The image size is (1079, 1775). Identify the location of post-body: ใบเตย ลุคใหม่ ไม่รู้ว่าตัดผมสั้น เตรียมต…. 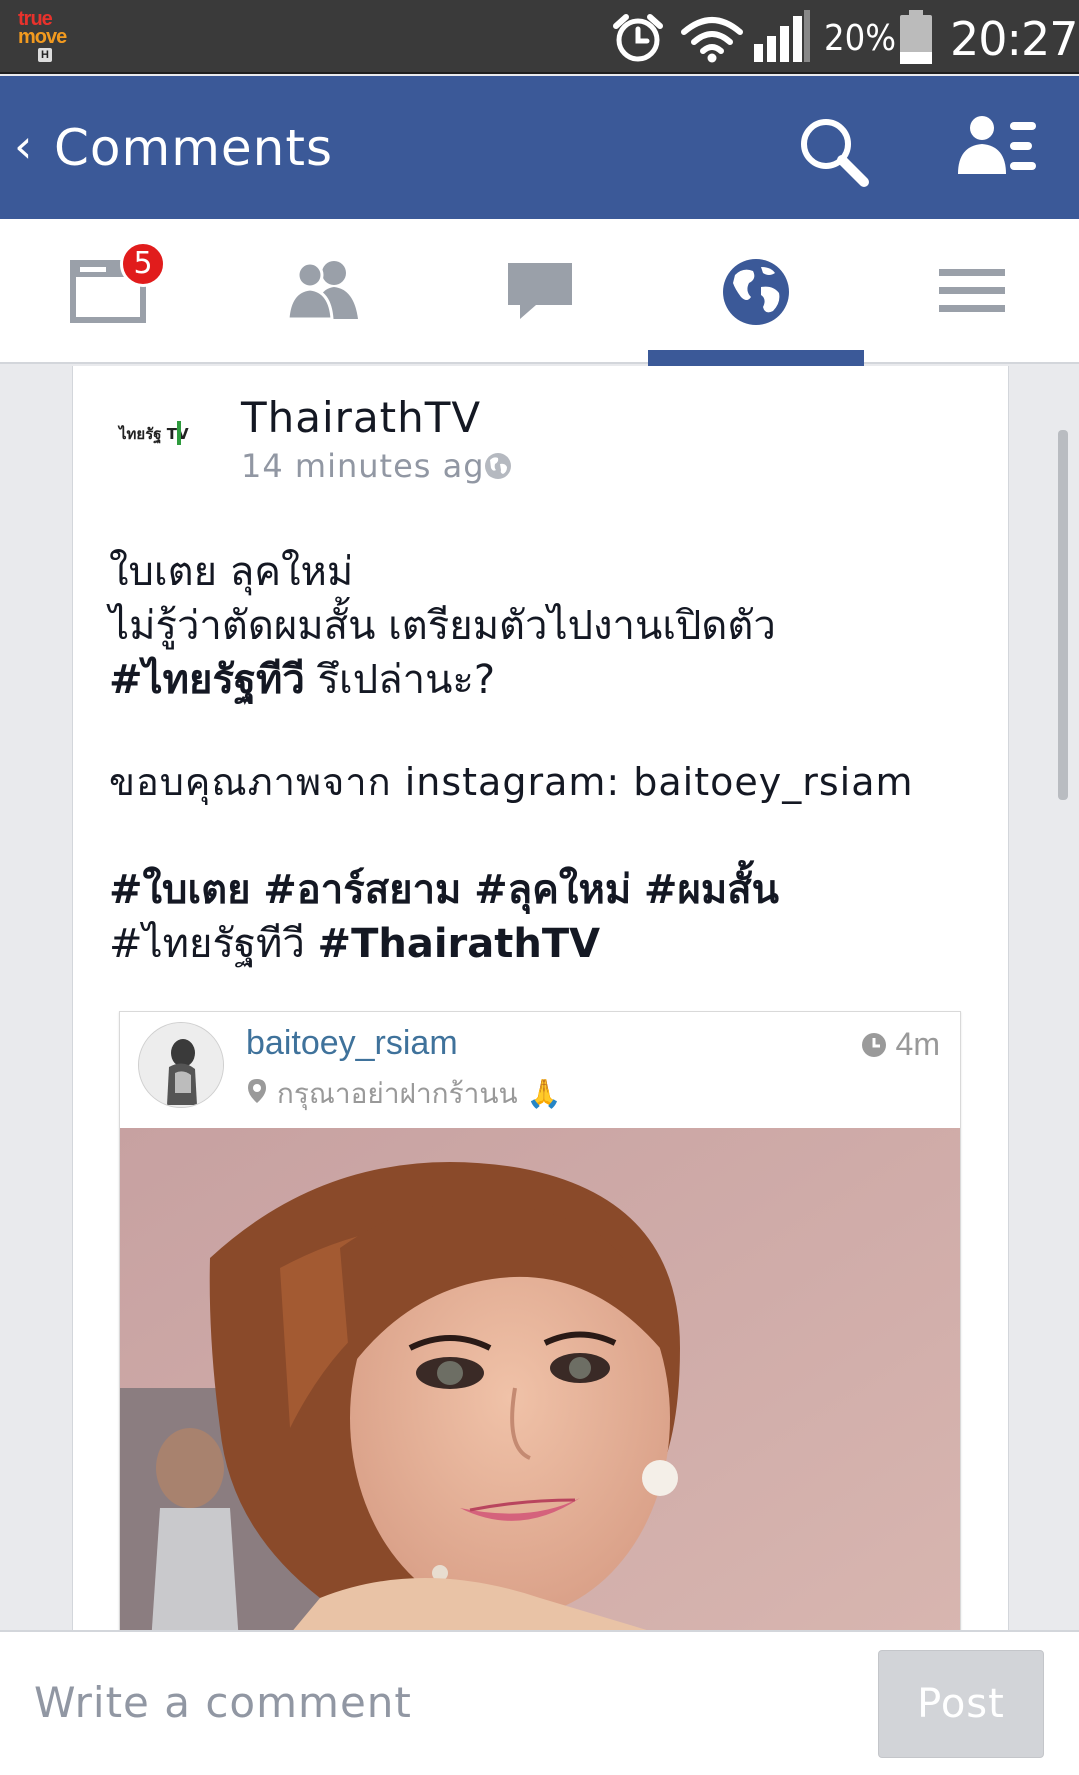
(549, 626).